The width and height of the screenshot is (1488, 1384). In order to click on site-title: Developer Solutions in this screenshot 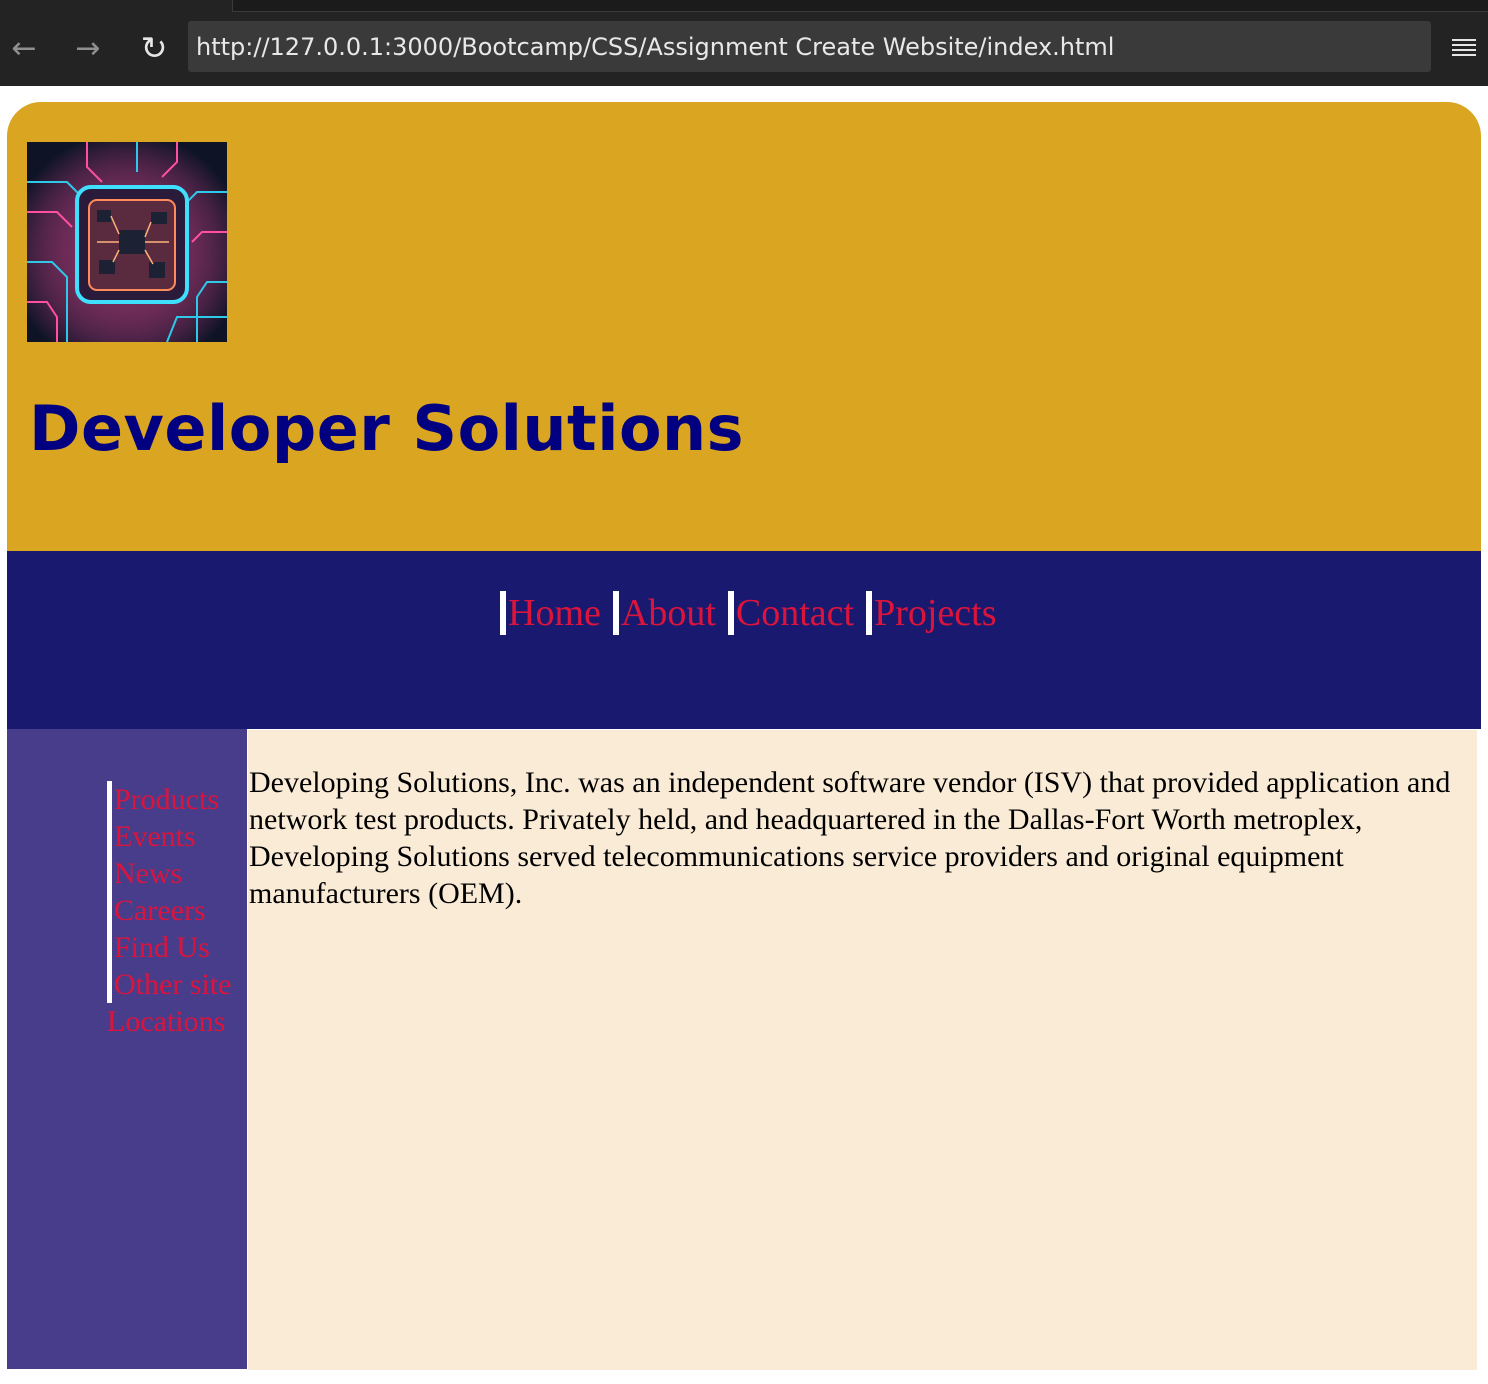, I will do `click(387, 428)`.